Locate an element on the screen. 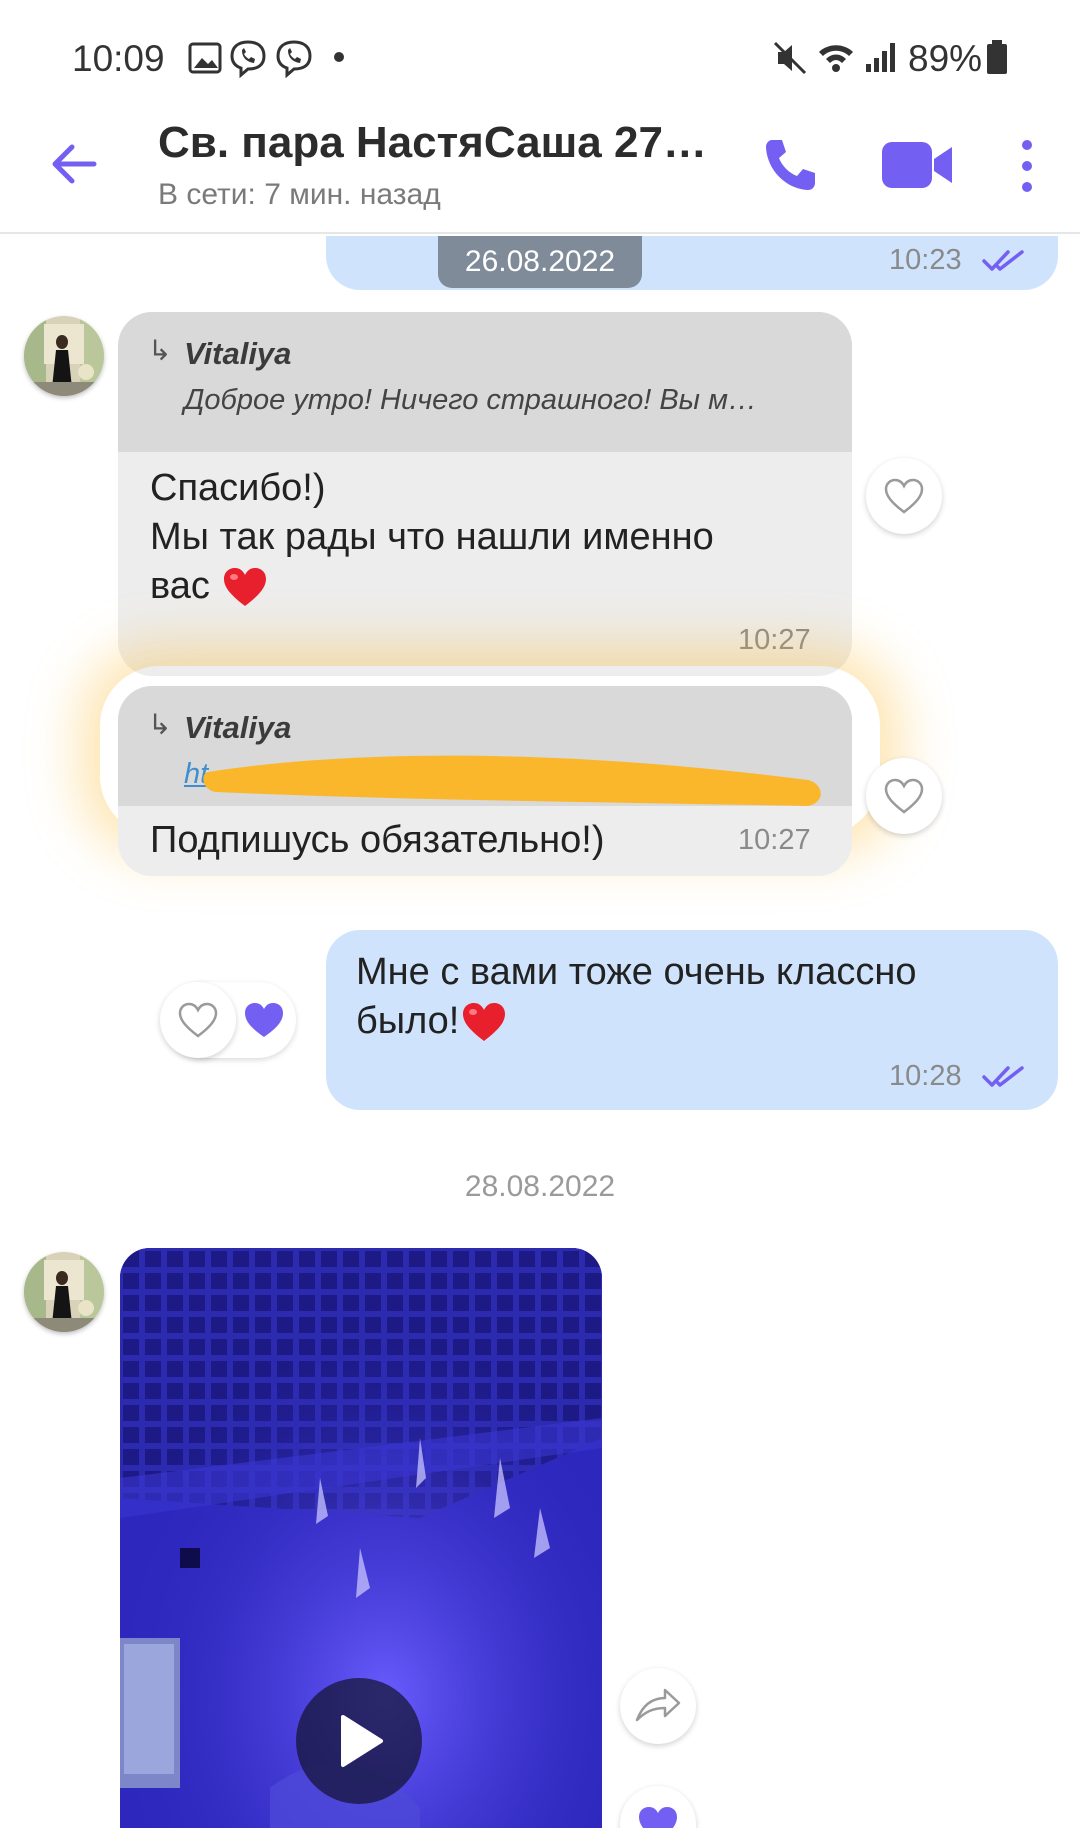 The height and width of the screenshot is (1828, 1080). forward-button is located at coordinates (658, 1706).